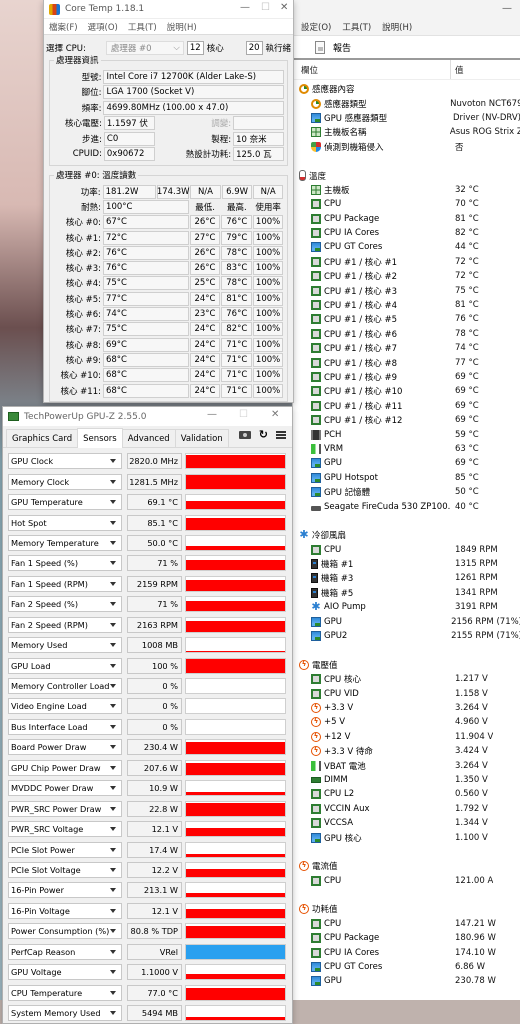 The image size is (520, 1024). Describe the element at coordinates (65, 808) in the screenshot. I see `sensor-name-dropdown: PWR_SRC Power Draw` at that location.